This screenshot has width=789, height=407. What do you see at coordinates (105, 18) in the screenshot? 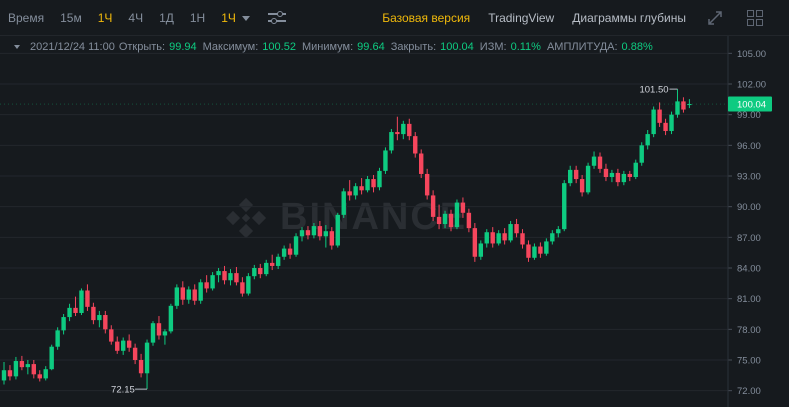
I see `interval-1h: 1Ч` at bounding box center [105, 18].